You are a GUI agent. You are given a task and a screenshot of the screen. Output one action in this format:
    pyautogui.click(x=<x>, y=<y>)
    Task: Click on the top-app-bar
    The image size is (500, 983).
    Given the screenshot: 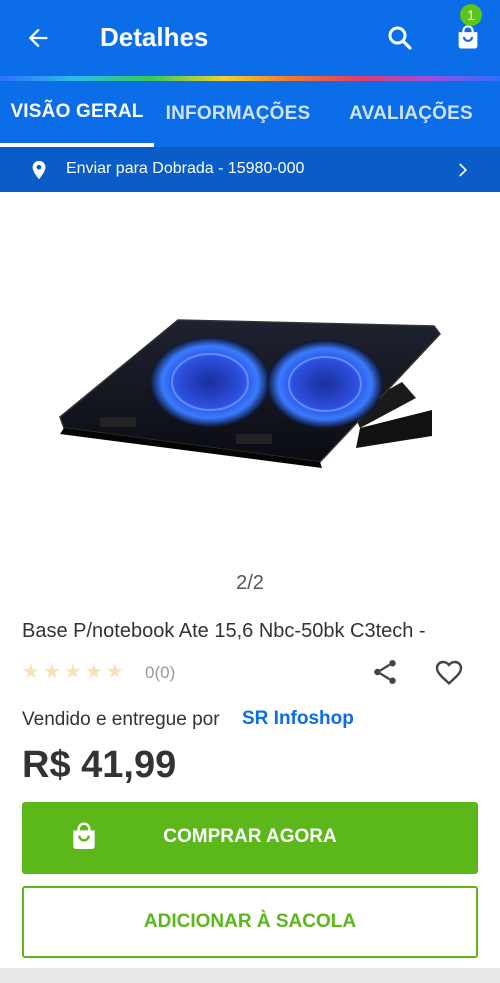 What is the action you would take?
    pyautogui.click(x=250, y=38)
    